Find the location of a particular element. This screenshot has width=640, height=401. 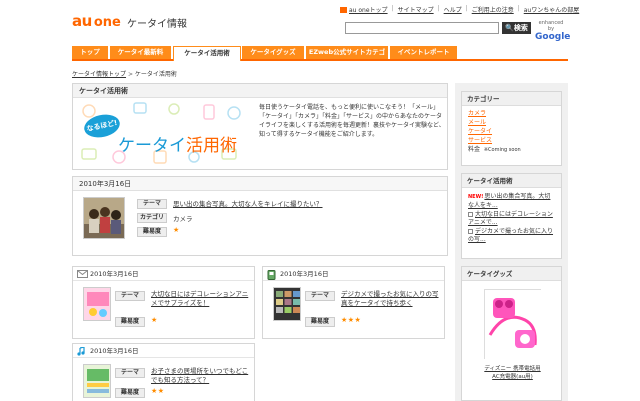

tab-goods: ケータイグッズ is located at coordinates (273, 52).